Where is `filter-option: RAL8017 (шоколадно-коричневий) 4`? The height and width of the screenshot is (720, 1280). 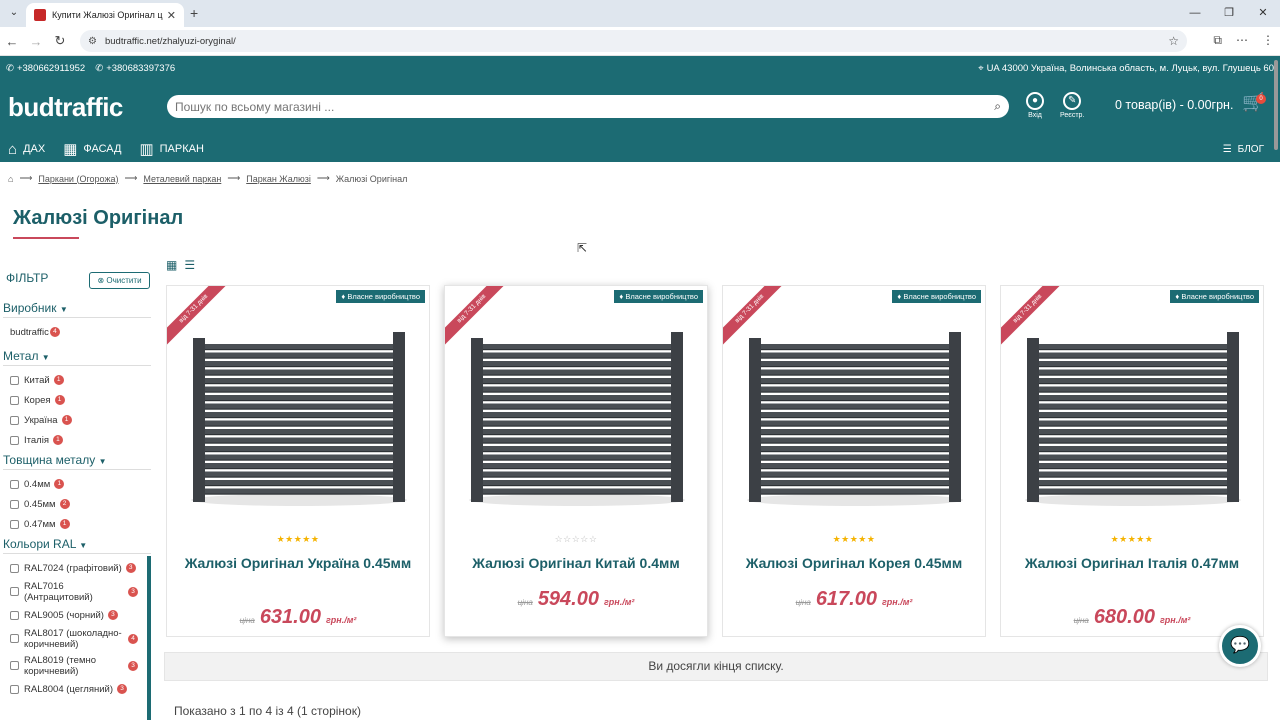
filter-option: RAL8017 (шоколадно-коричневий) 4 is located at coordinates (77, 638).